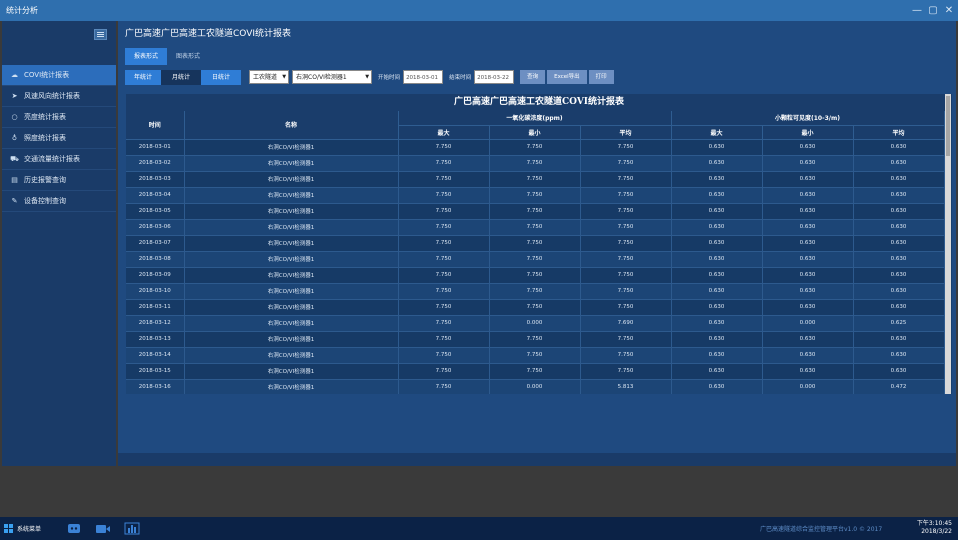 This screenshot has height=540, width=958. I want to click on cell-time: 2018-03-09, so click(155, 275).